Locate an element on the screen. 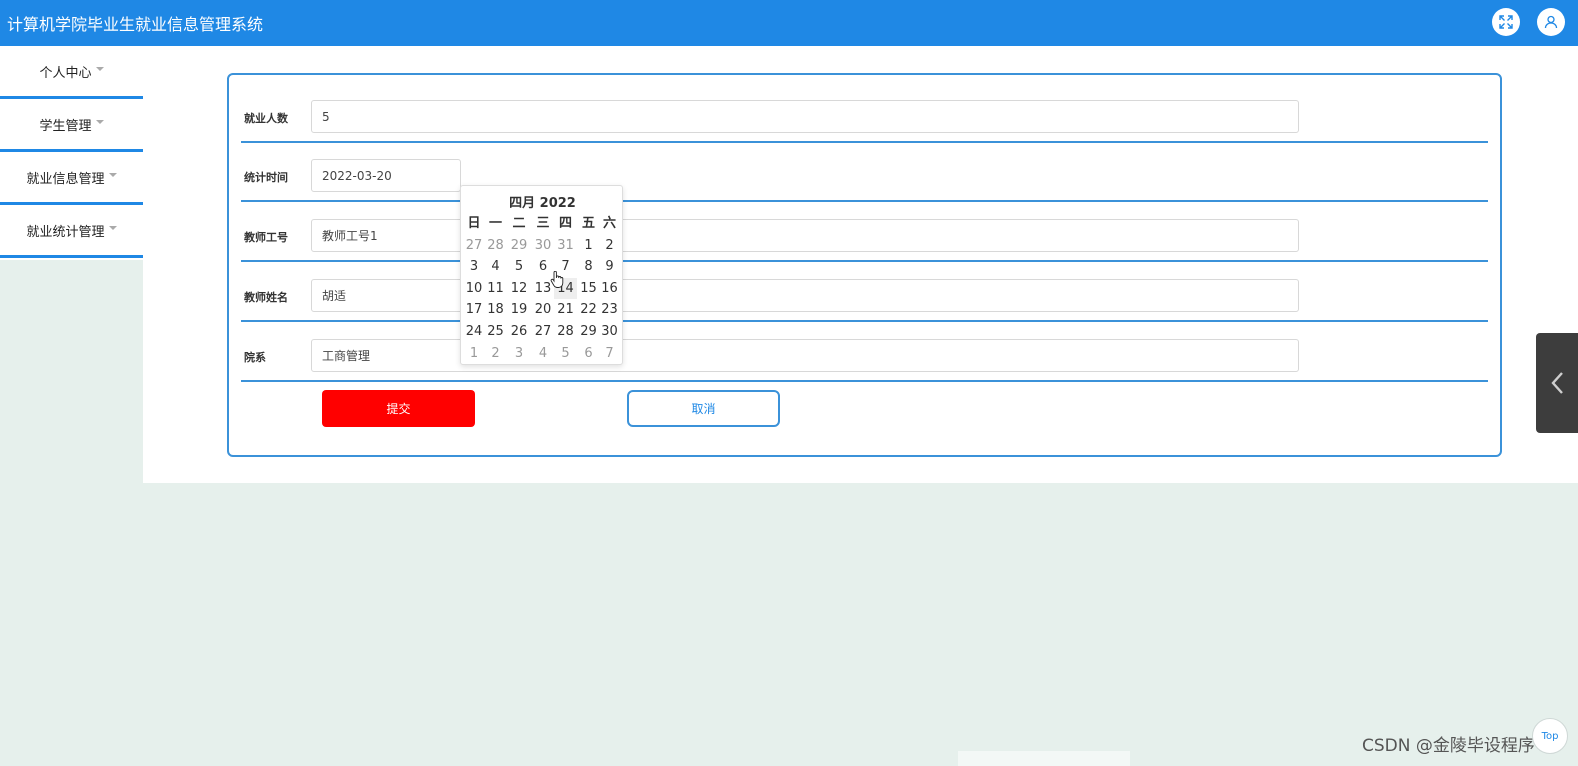  calendar-day: 15 is located at coordinates (588, 289).